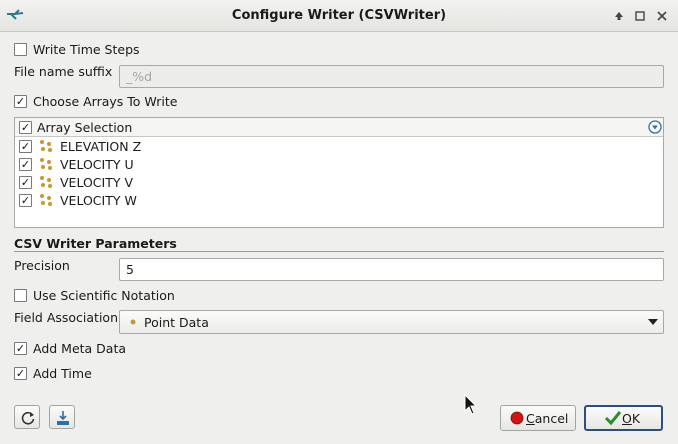 Image resolution: width=678 pixels, height=444 pixels. I want to click on maximize-icon, so click(640, 16).